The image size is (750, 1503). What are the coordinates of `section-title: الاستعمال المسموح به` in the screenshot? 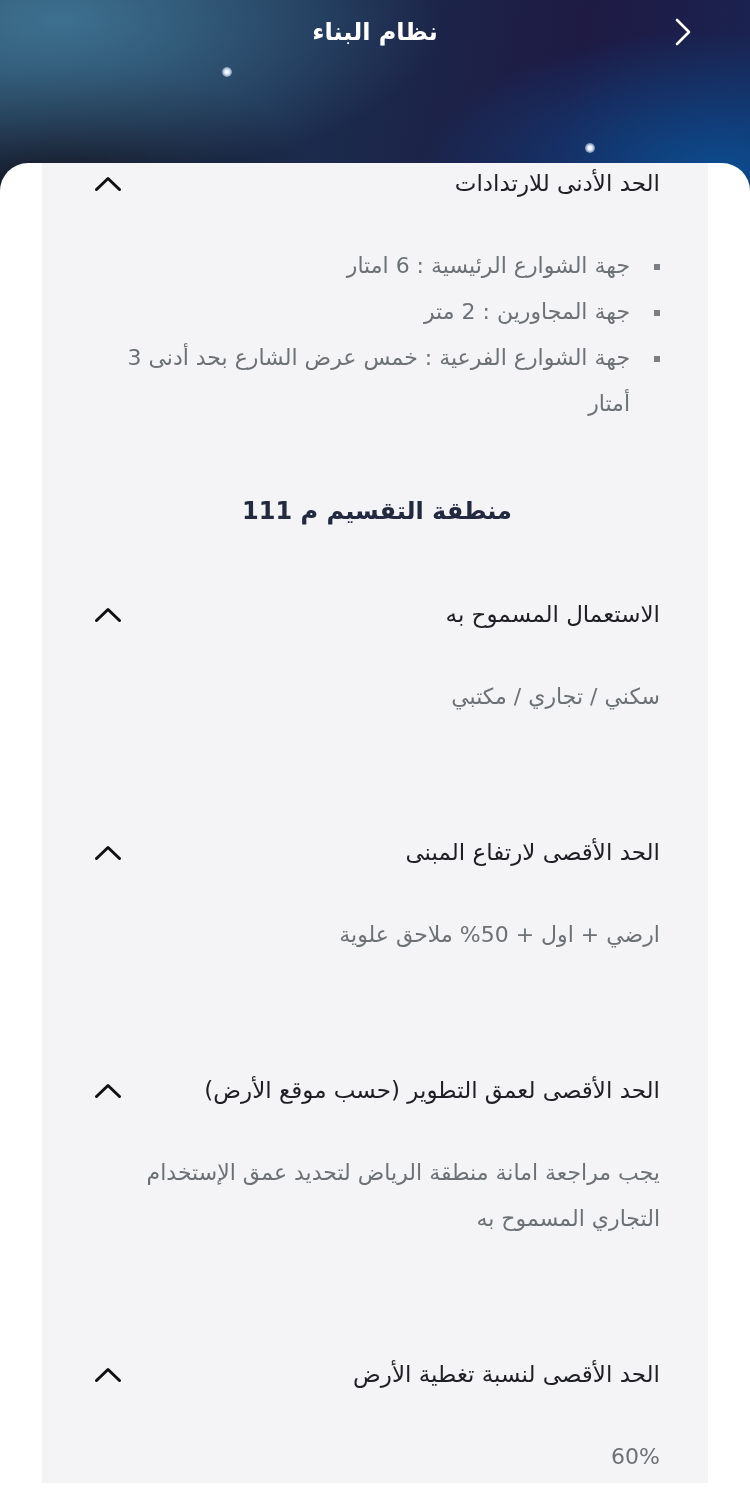 It's located at (552, 615).